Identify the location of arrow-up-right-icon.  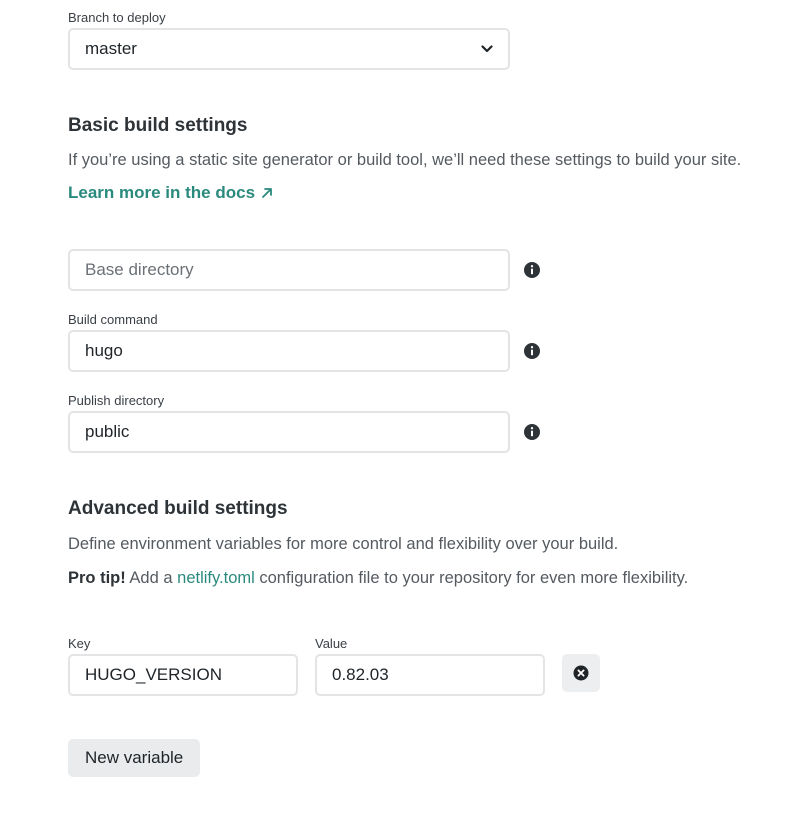
(267, 193).